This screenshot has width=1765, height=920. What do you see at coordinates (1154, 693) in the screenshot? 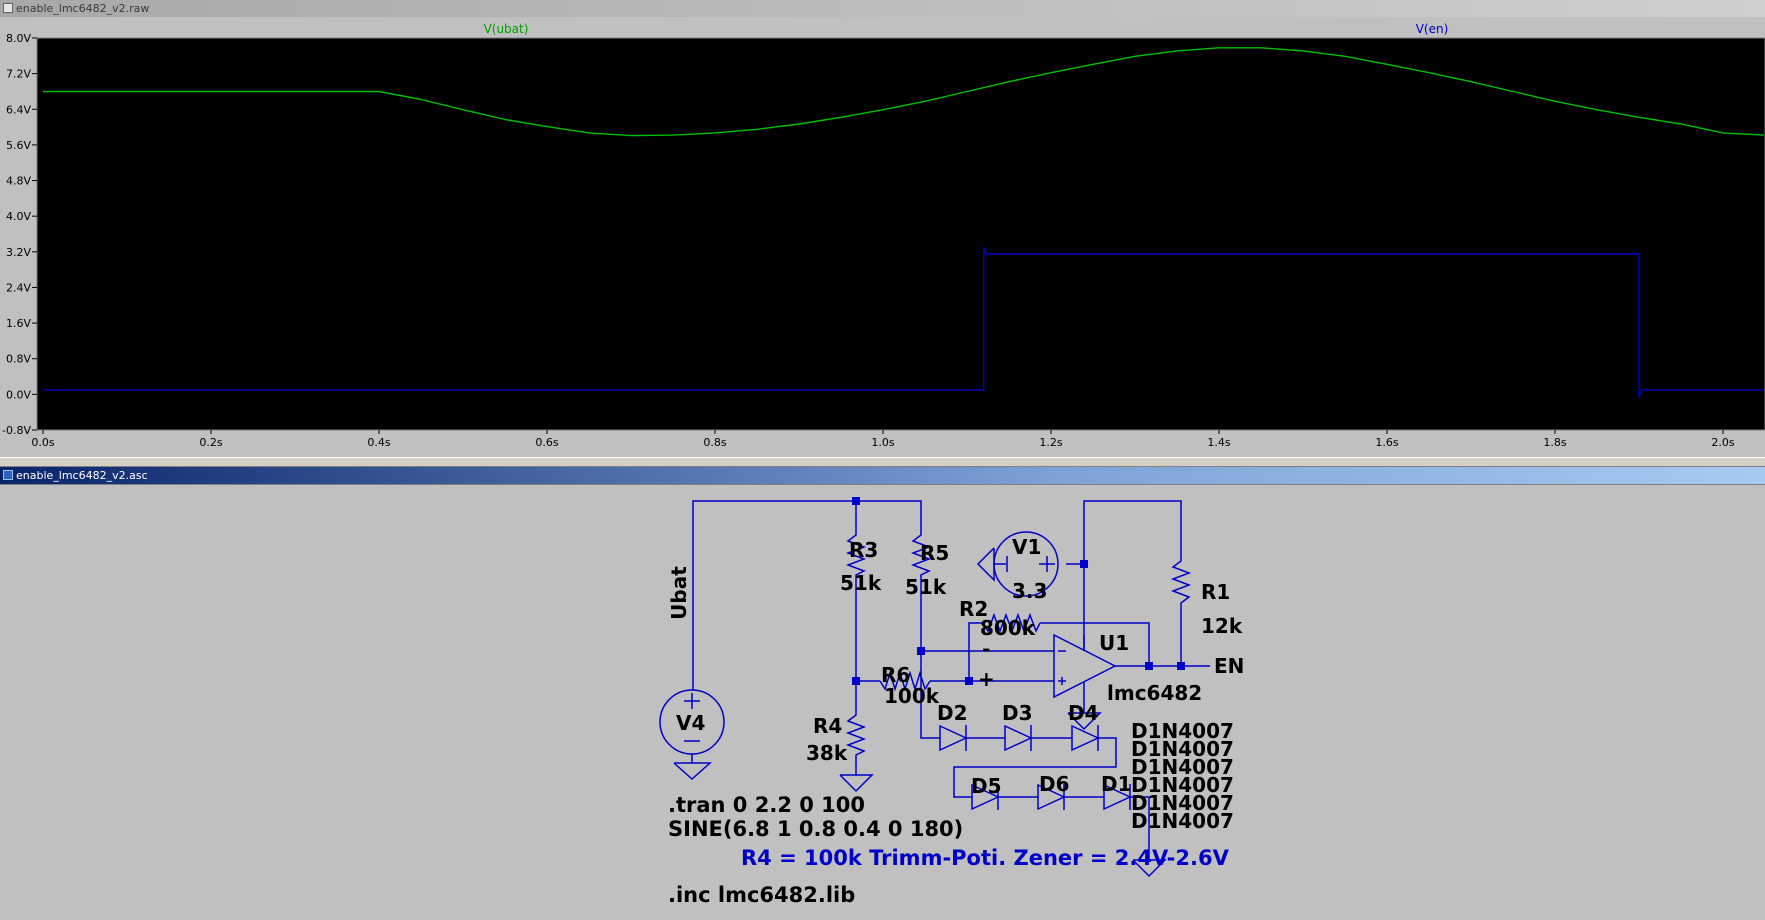
I see `label-u1-value: lmc6482` at bounding box center [1154, 693].